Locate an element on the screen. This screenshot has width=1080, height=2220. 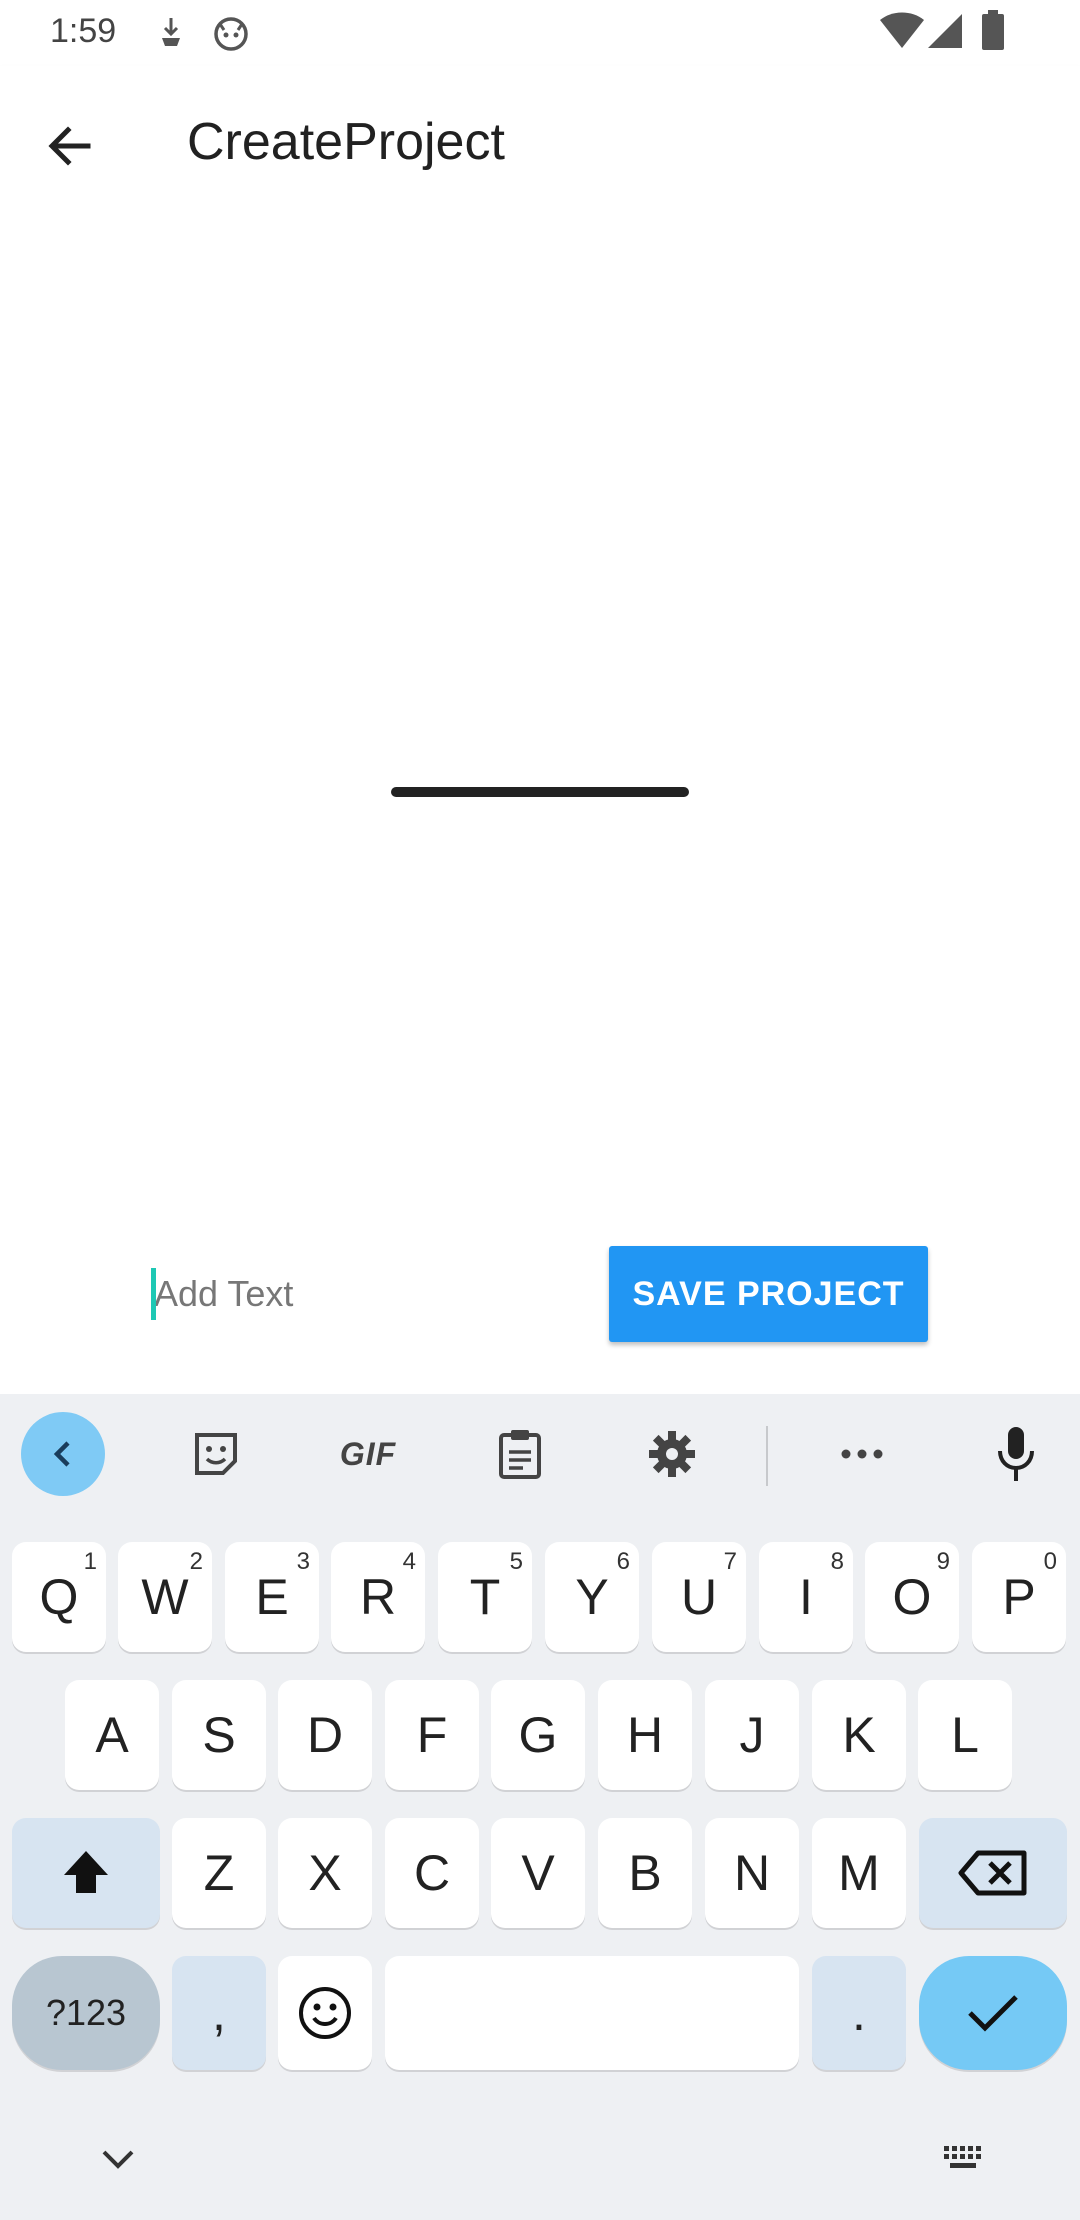
shift-icon is located at coordinates (86, 1872).